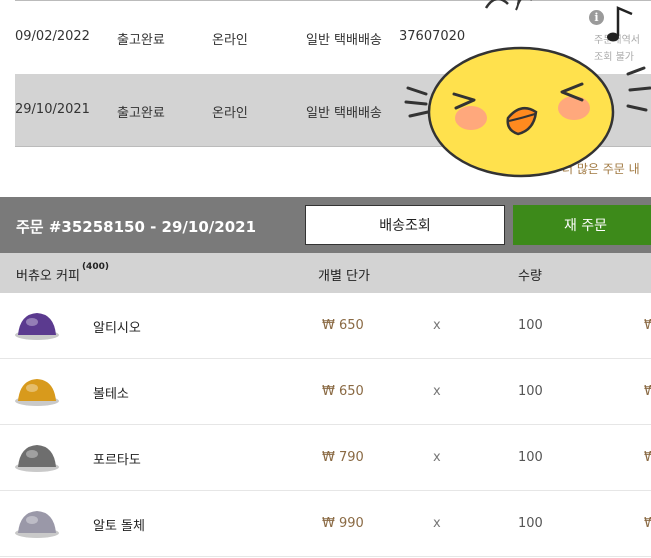 Image resolution: width=651 pixels, height=558 pixels. I want to click on order-list-row: 29/10/2021 출고완료 온라인 일반 택배배송, so click(333, 110).